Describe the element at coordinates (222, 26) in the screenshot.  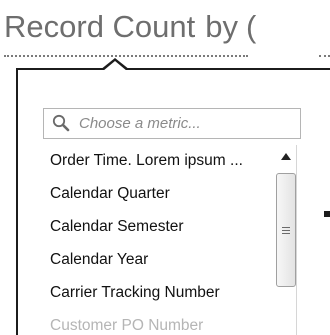
I see `by-label: by` at that location.